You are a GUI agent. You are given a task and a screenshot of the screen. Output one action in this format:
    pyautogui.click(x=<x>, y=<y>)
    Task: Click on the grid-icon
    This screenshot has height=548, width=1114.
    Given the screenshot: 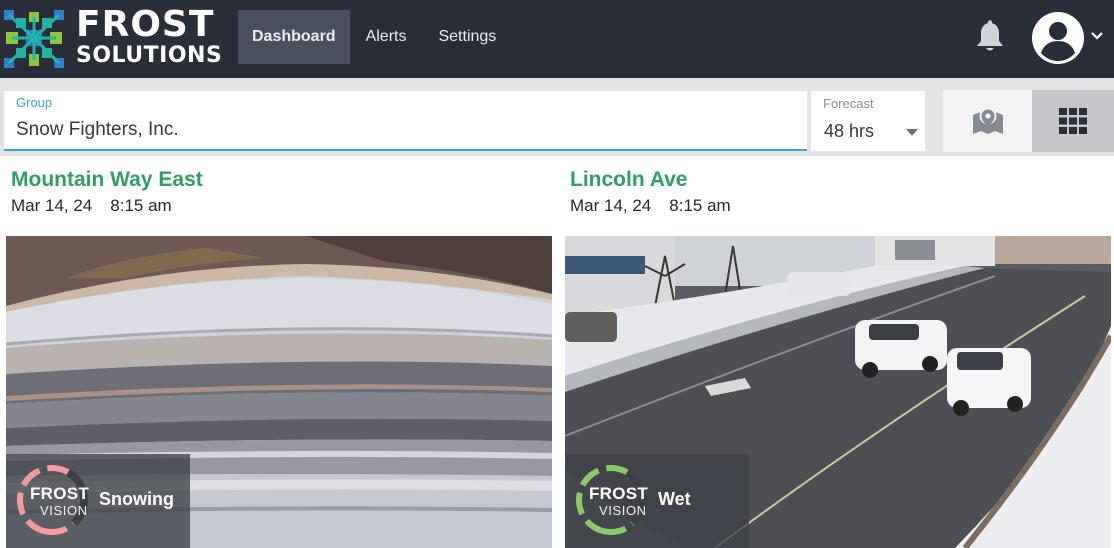 What is the action you would take?
    pyautogui.click(x=1073, y=121)
    